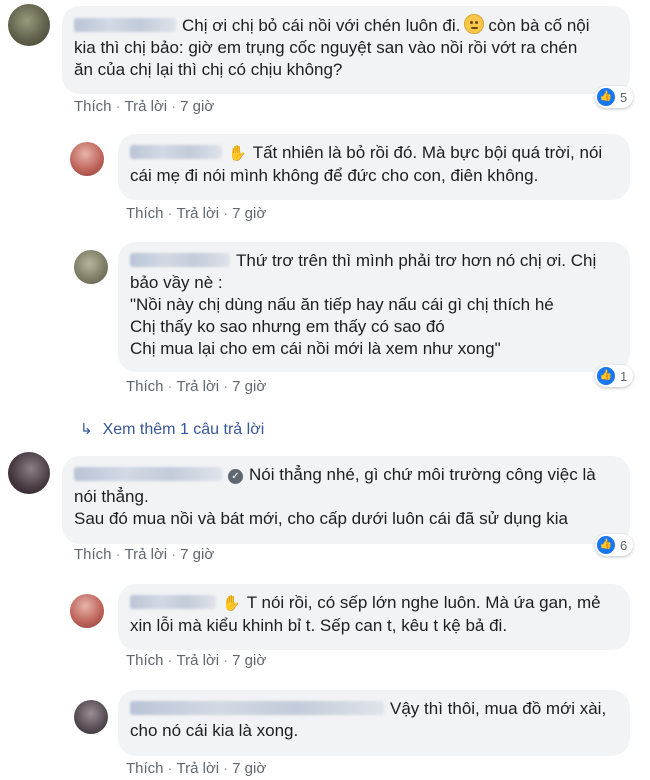 Image resolution: width=650 pixels, height=780 pixels. I want to click on reaction-count: 👍 1, so click(614, 376).